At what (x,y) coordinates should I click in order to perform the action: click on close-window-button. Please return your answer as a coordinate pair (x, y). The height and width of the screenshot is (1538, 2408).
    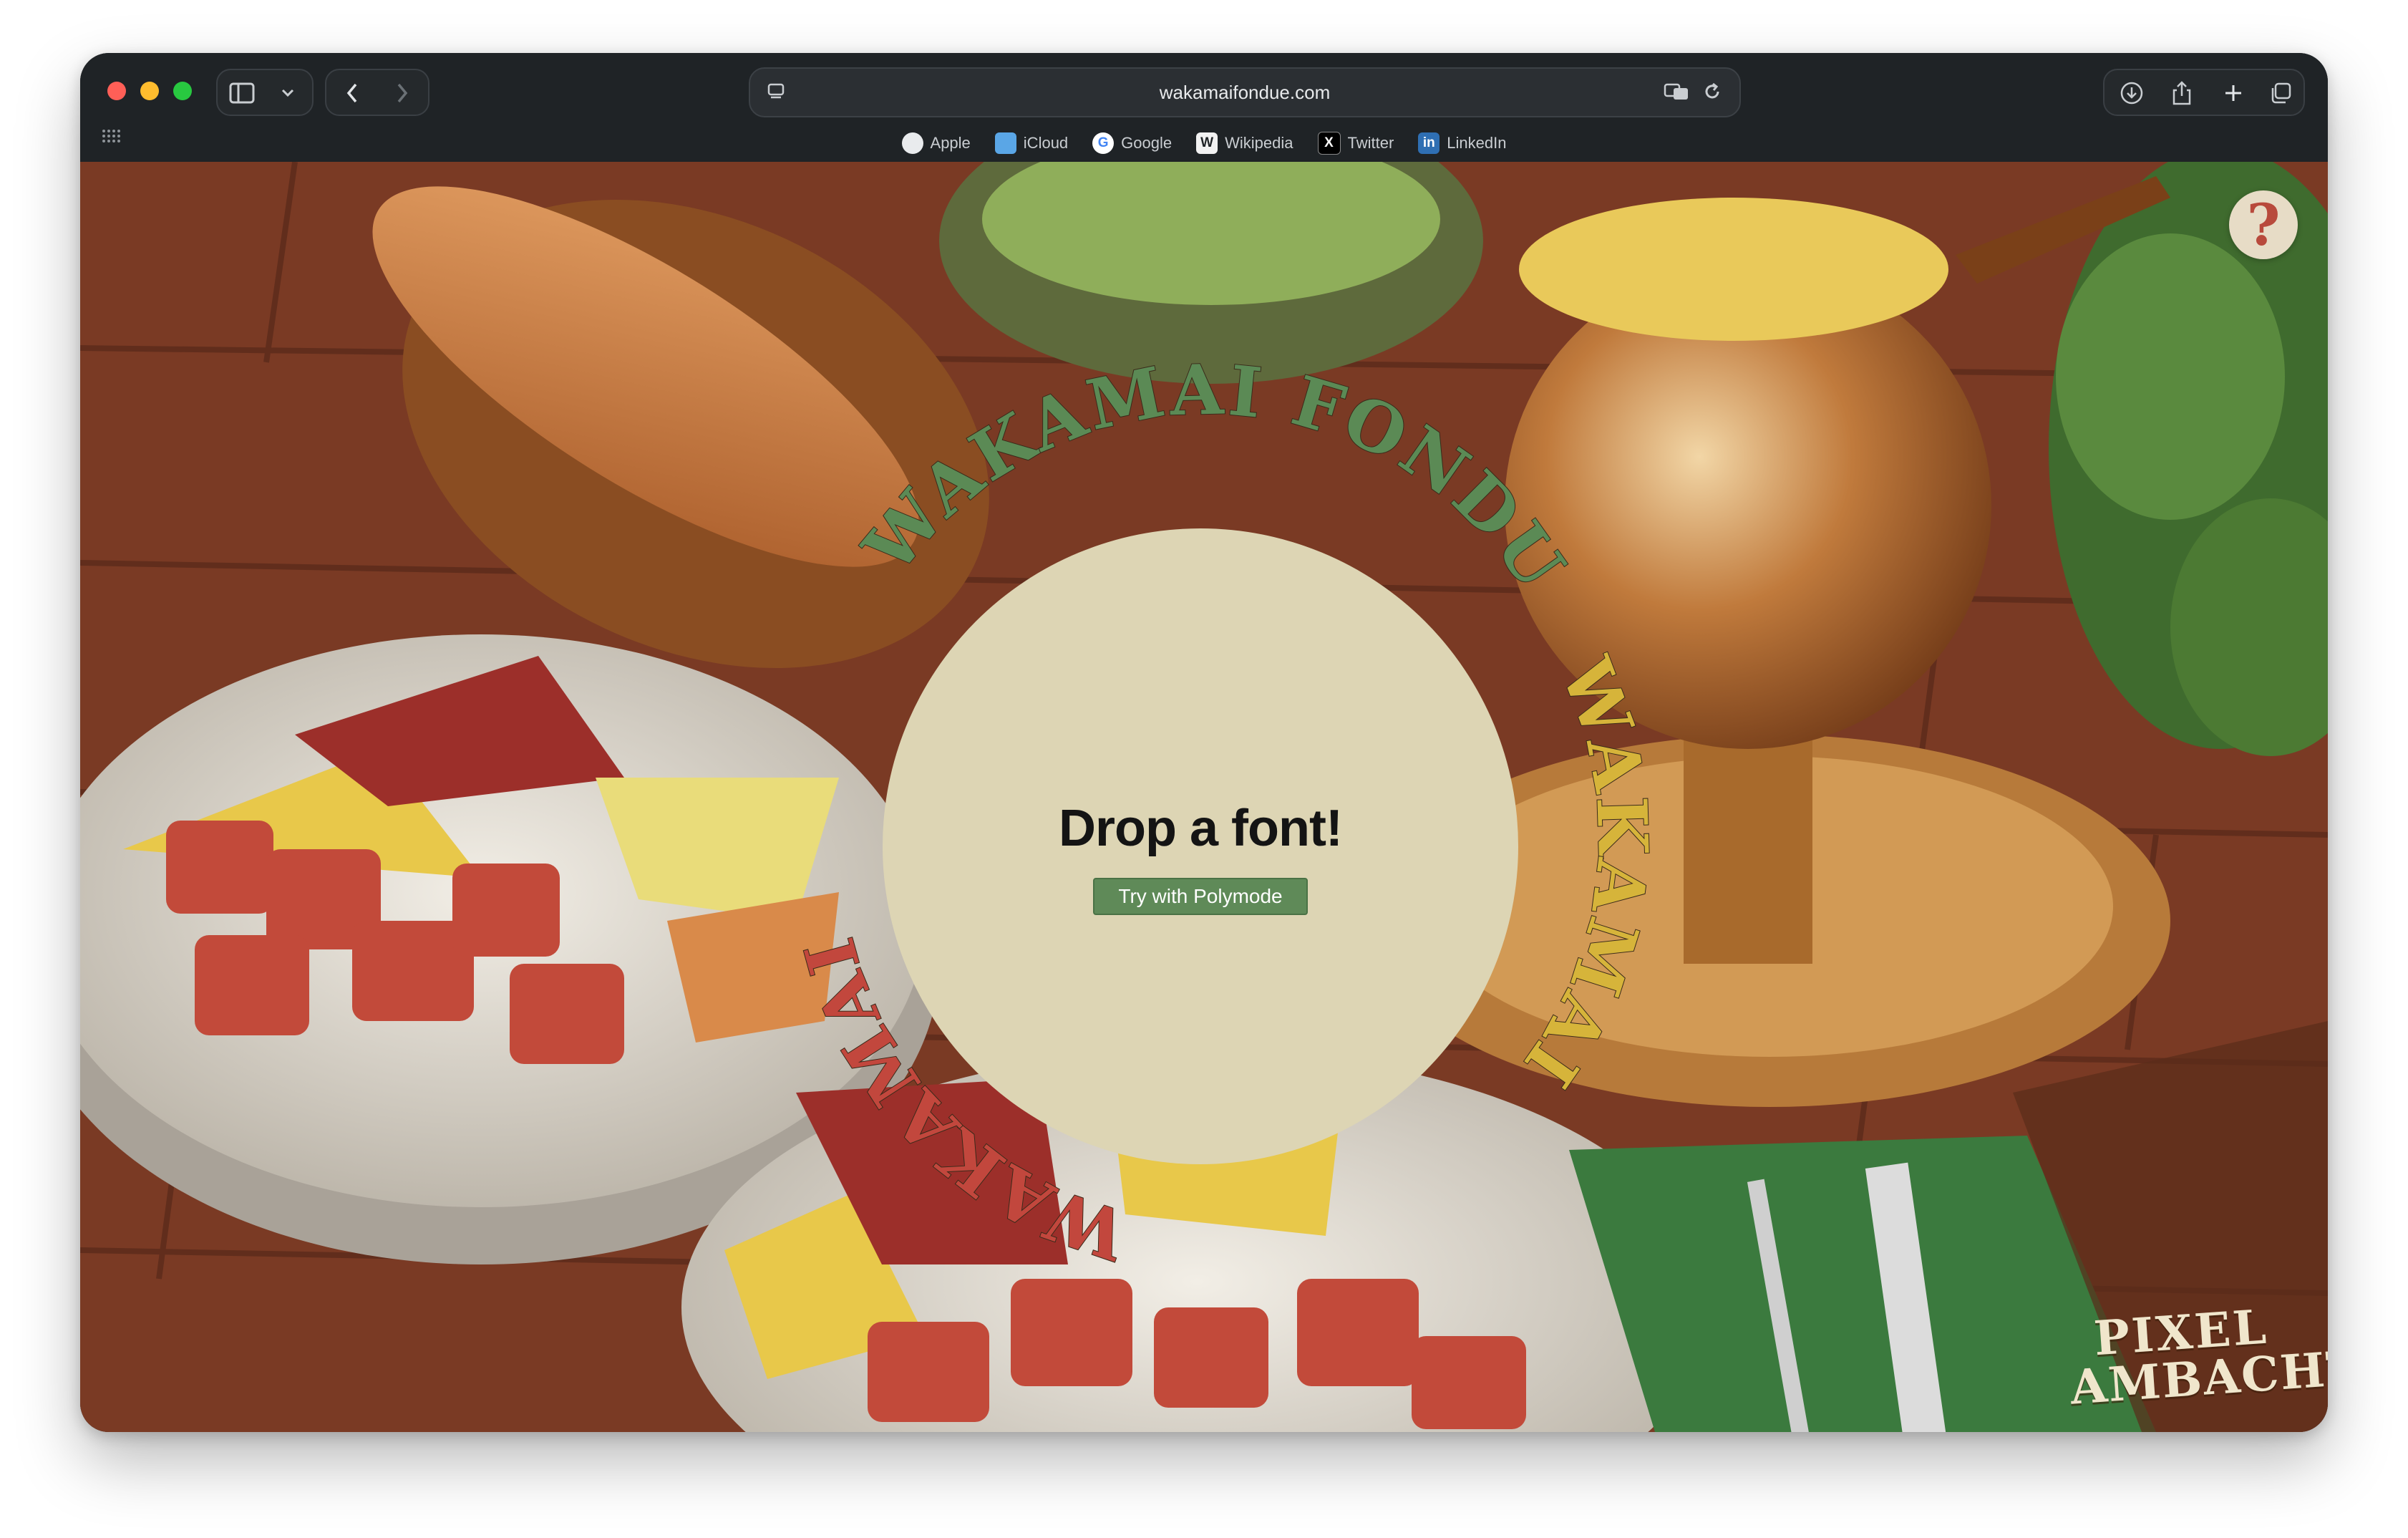
    Looking at the image, I should click on (117, 91).